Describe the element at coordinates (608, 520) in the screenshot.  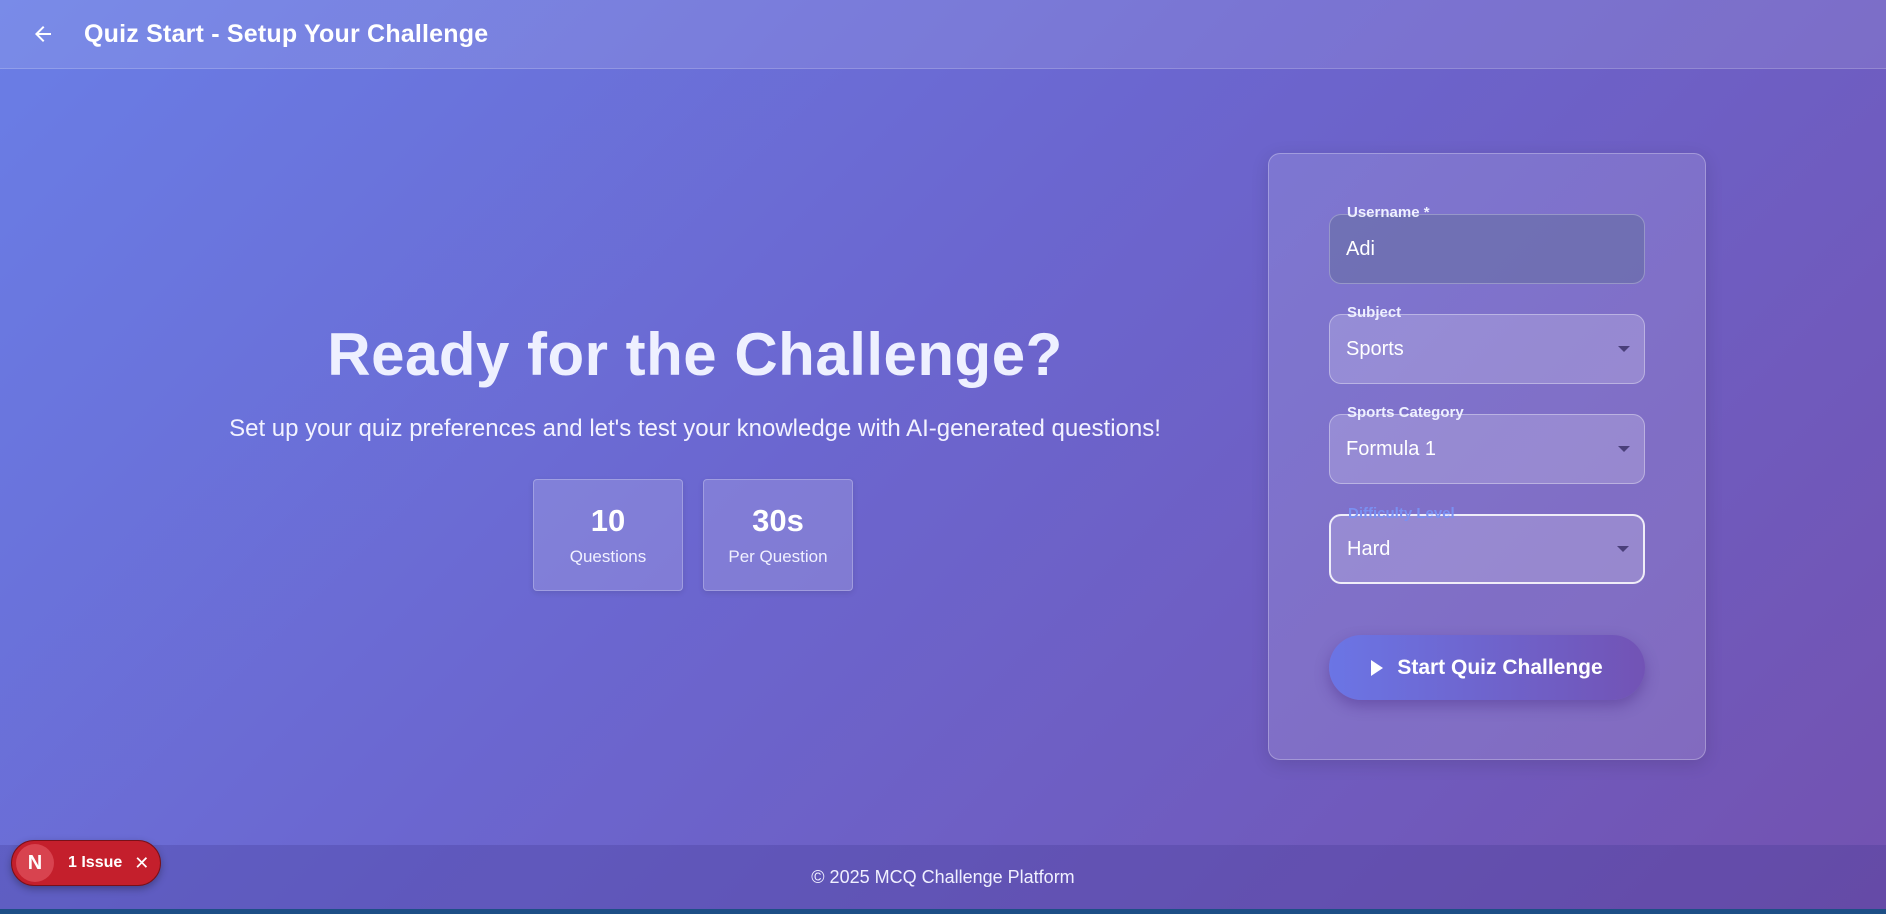
I see `stat-value: 10` at that location.